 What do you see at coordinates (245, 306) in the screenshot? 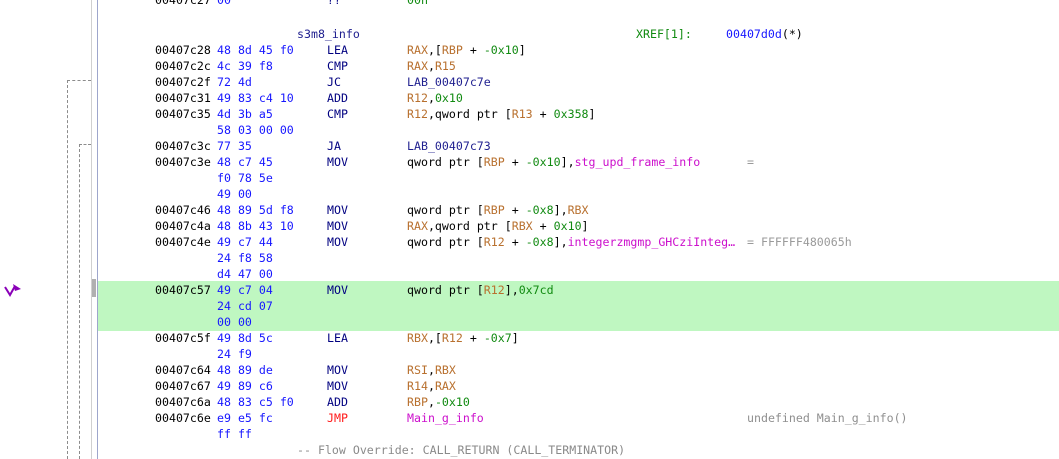
I see `instruction-bytes: 24 cd 07` at bounding box center [245, 306].